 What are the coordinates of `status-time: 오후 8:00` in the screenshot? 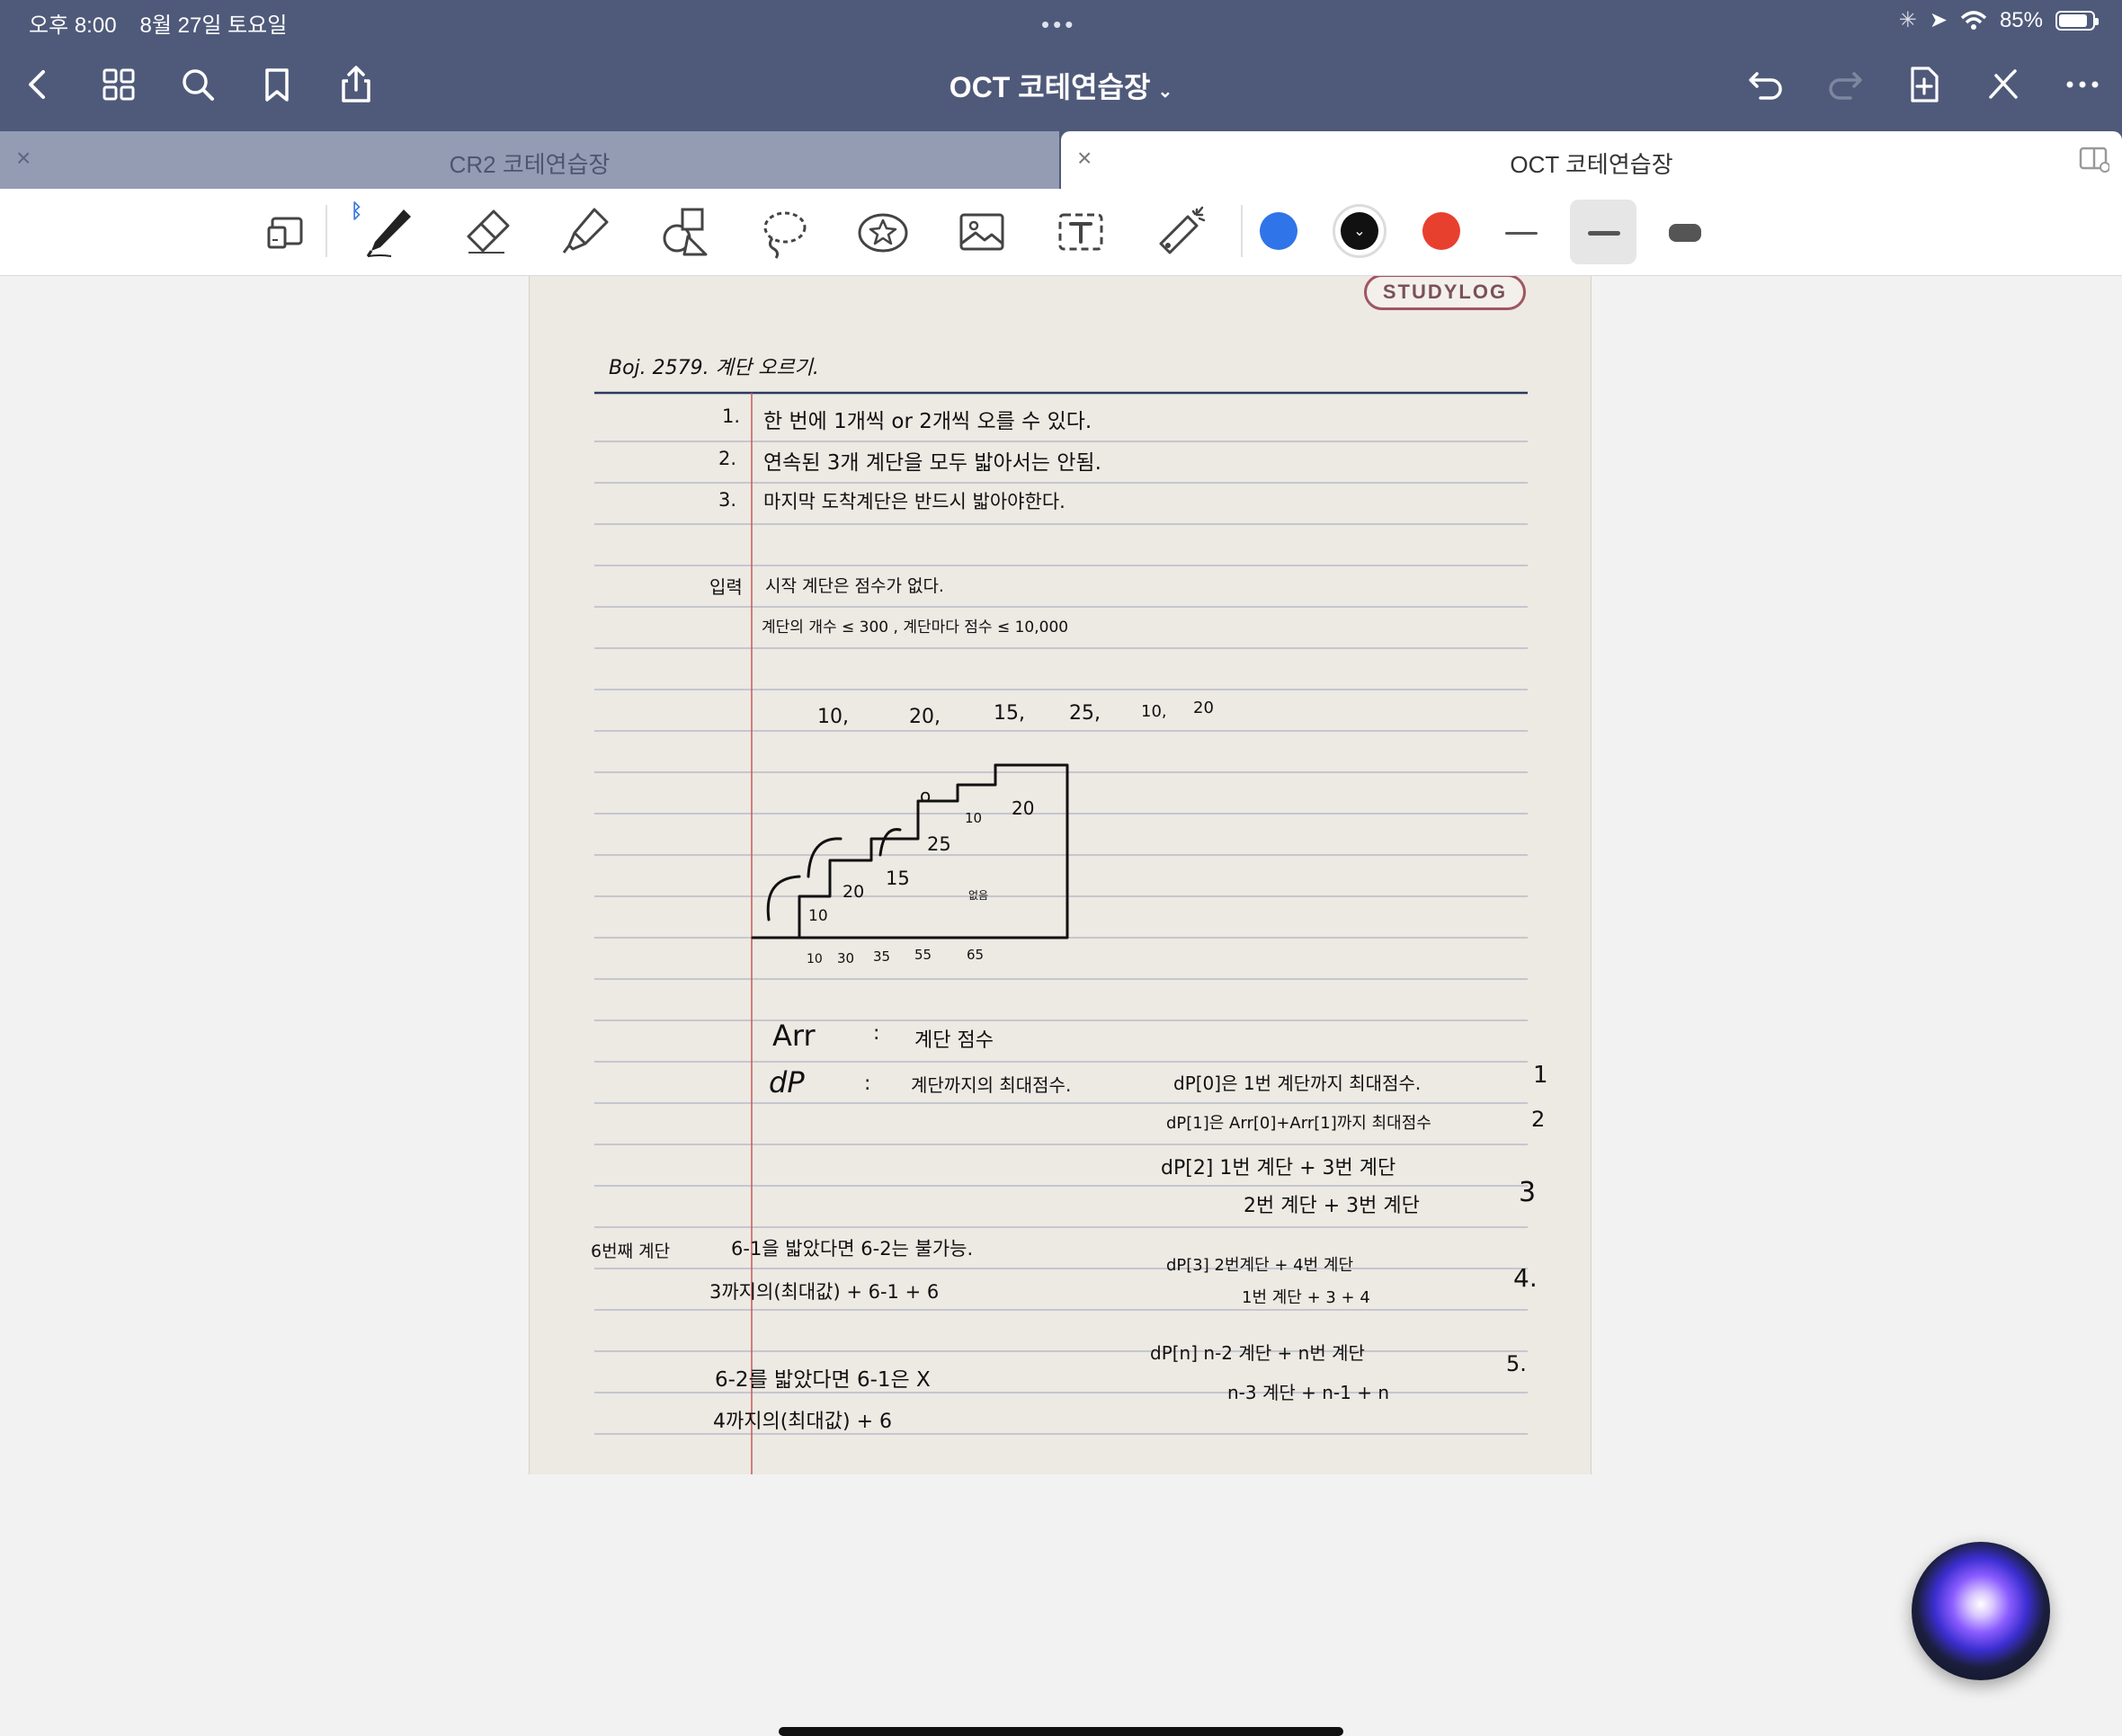 It's located at (73, 25).